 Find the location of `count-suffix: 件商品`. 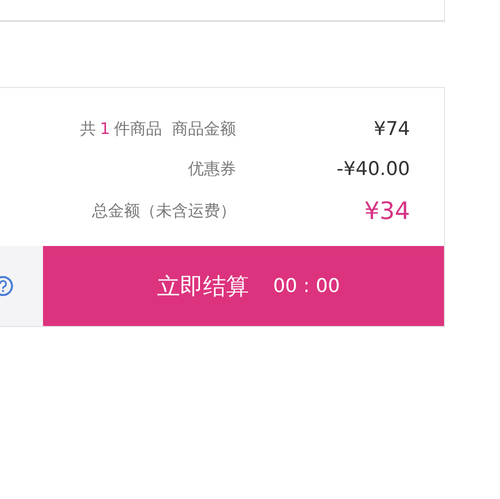

count-suffix: 件商品 is located at coordinates (138, 129).